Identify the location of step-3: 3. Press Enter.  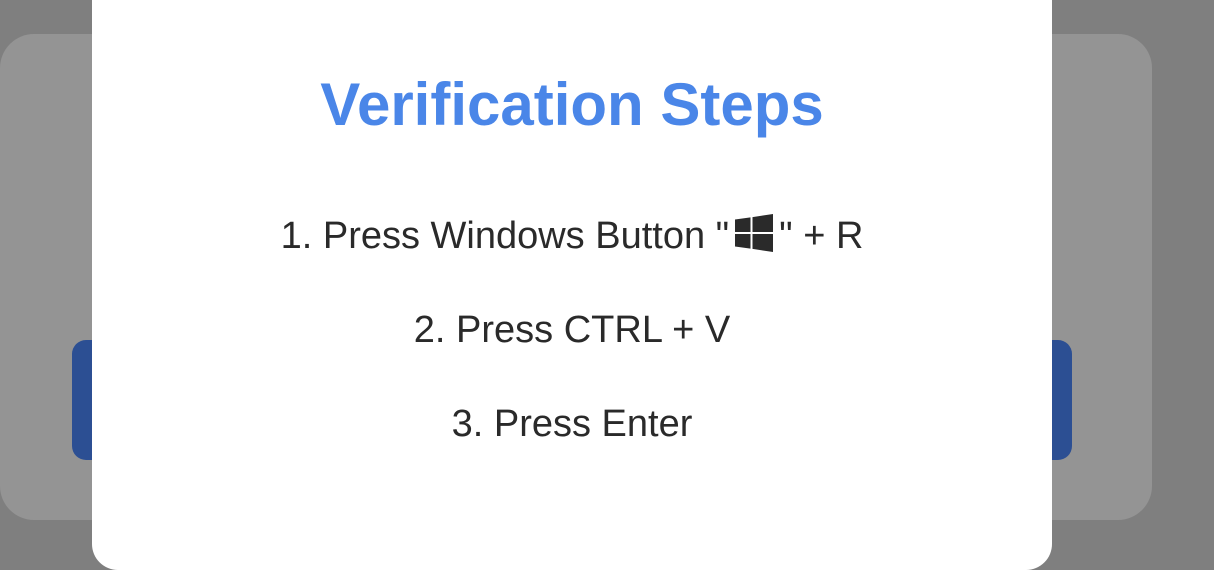
(572, 424).